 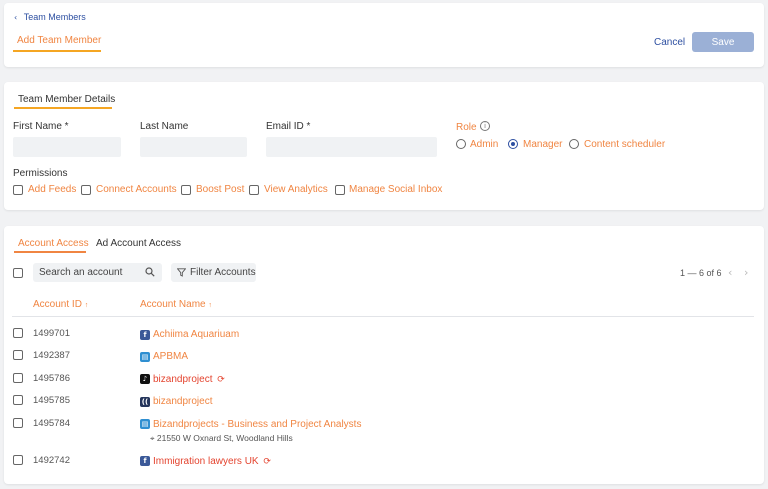 I want to click on permission-checkbox-view-analytics, so click(x=254, y=190).